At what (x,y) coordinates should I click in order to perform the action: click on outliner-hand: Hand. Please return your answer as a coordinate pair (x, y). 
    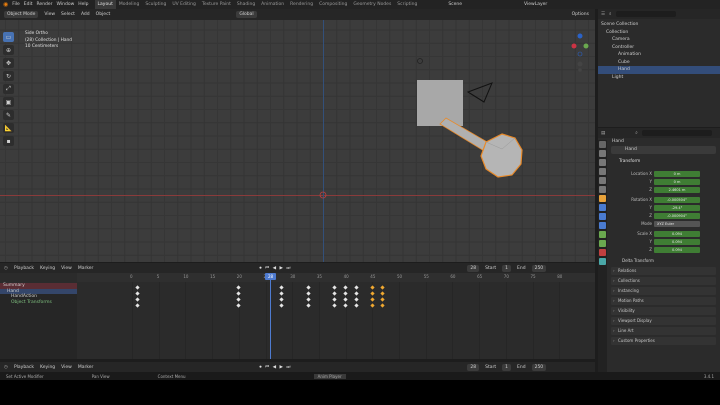
    Looking at the image, I should click on (659, 70).